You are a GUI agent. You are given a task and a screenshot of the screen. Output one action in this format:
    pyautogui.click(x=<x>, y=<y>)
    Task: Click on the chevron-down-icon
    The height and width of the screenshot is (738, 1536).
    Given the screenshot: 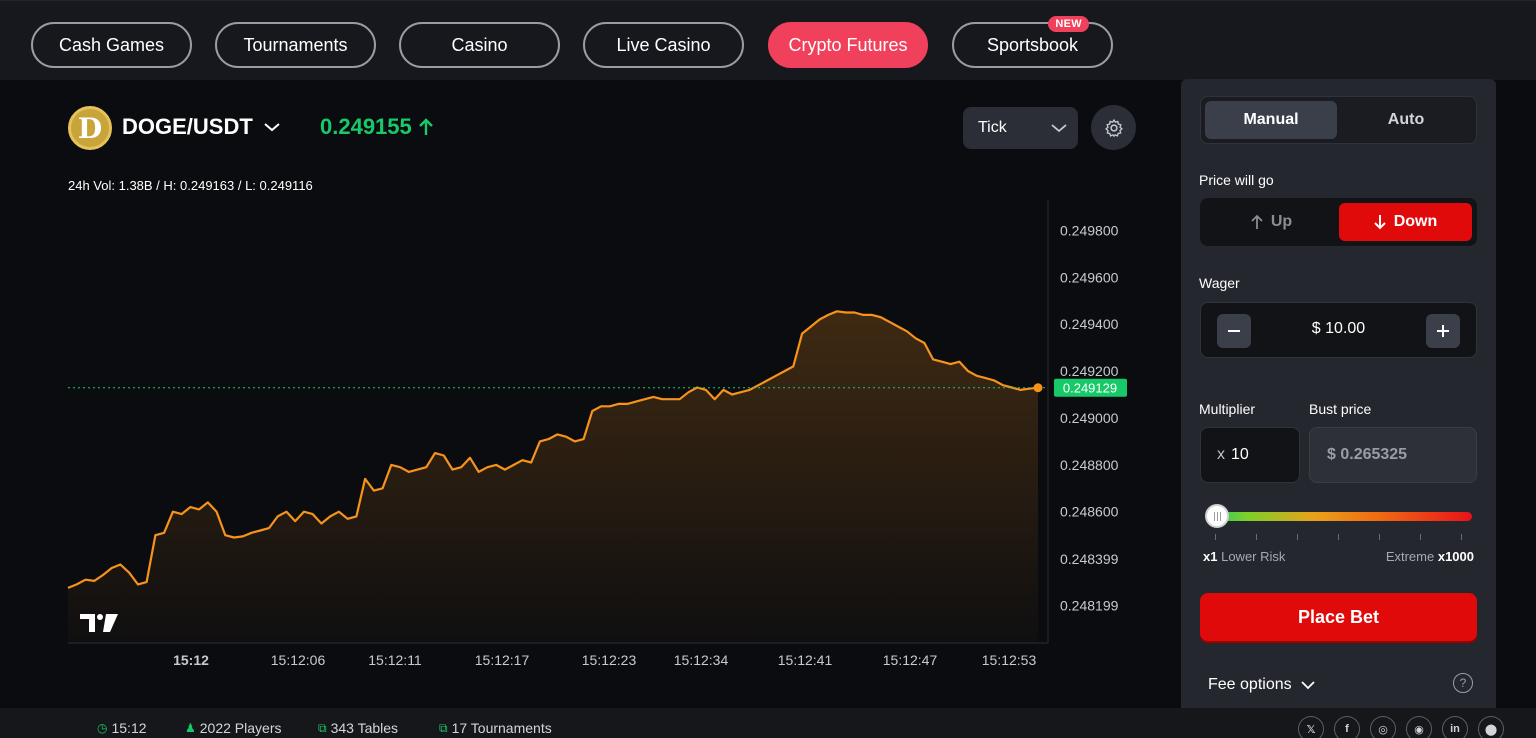 What is the action you would take?
    pyautogui.click(x=1307, y=685)
    